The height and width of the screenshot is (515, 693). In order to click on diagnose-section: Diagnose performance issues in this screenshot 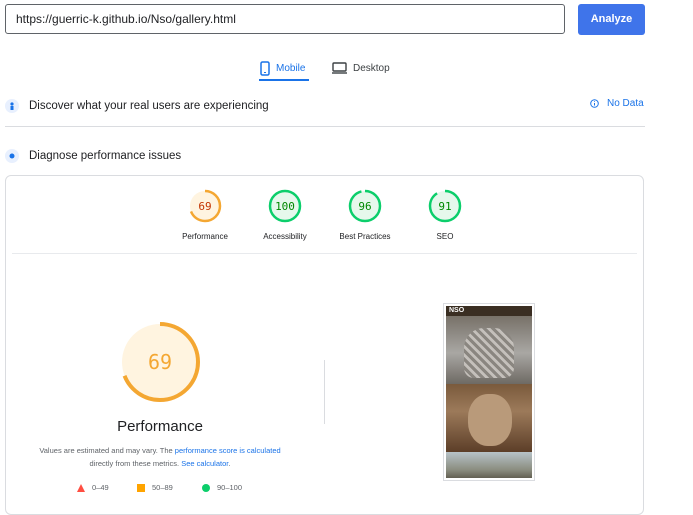, I will do `click(93, 156)`.